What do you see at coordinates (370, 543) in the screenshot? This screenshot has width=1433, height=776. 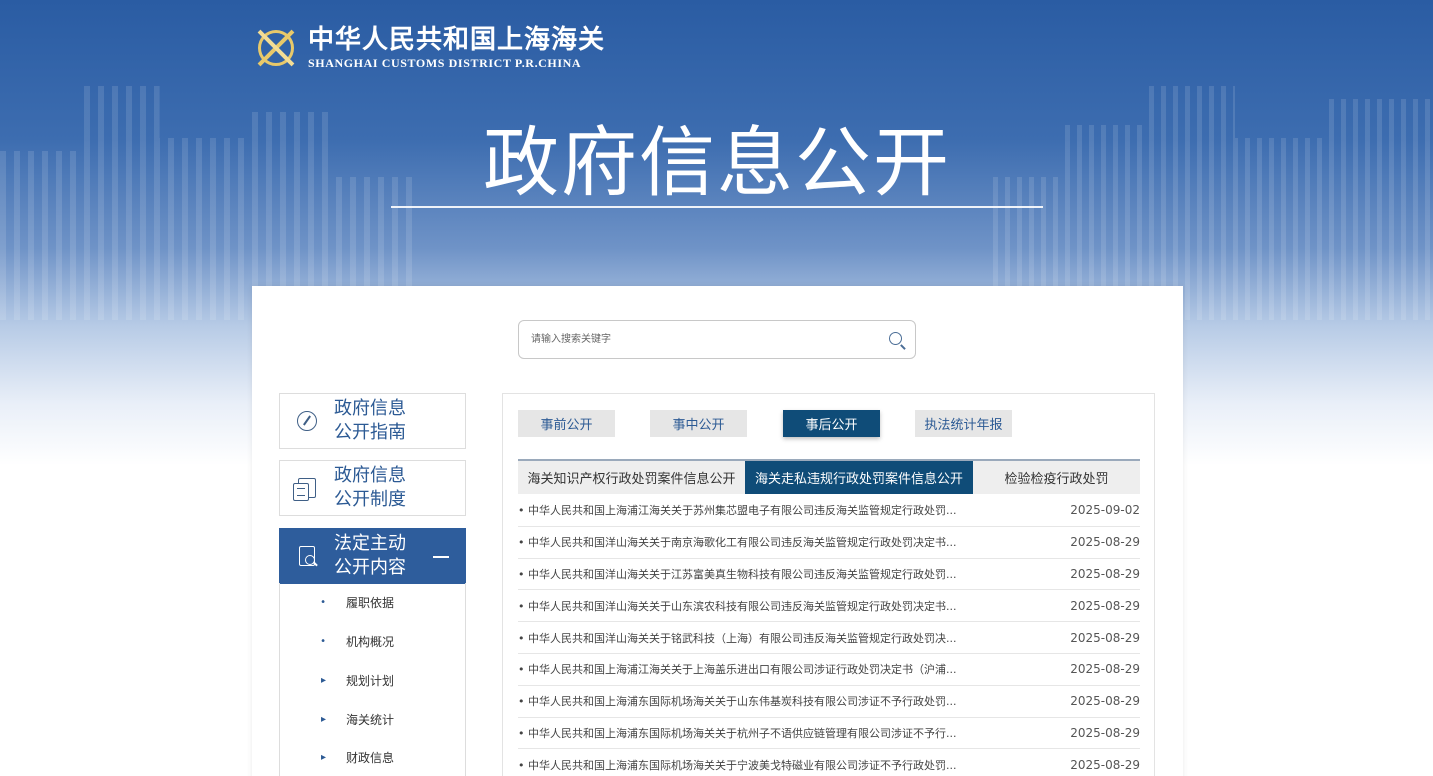 I see `sidebar-item-label-line1: 法定主动` at bounding box center [370, 543].